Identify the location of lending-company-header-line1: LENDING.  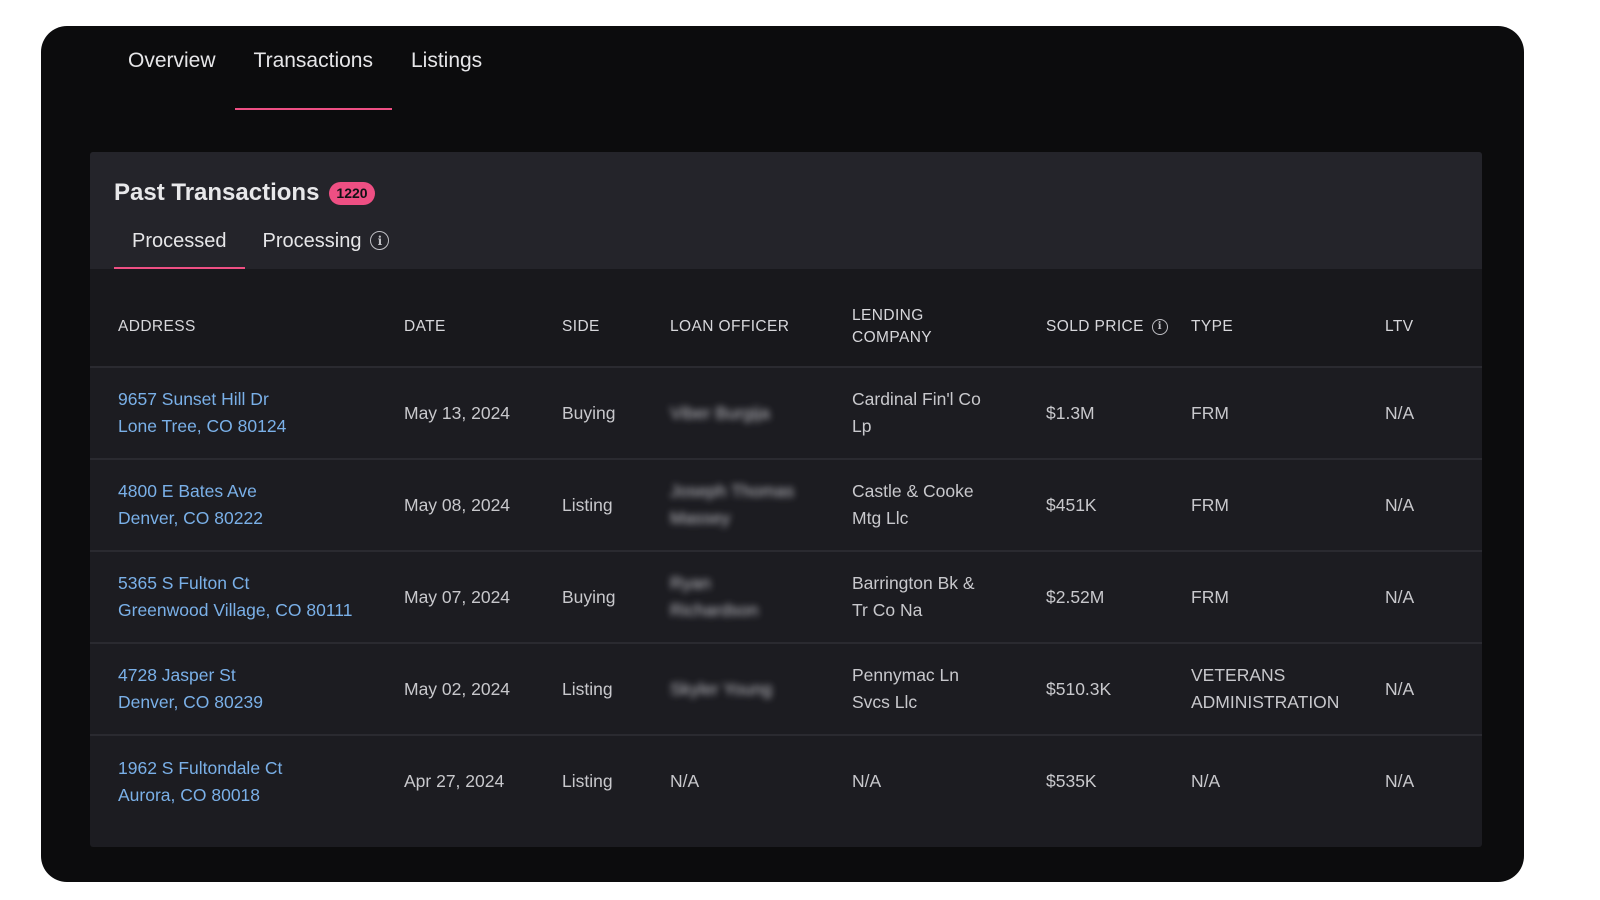
(888, 315).